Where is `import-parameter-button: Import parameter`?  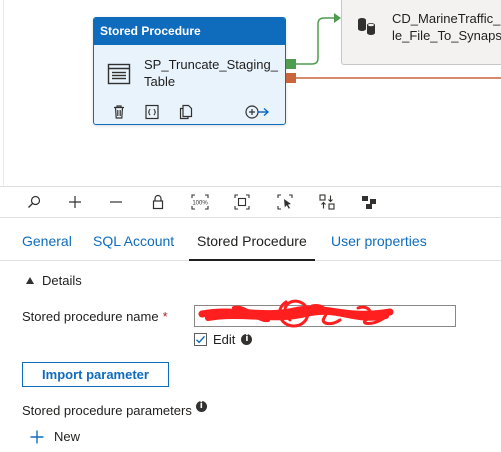
import-parameter-button: Import parameter is located at coordinates (95, 374).